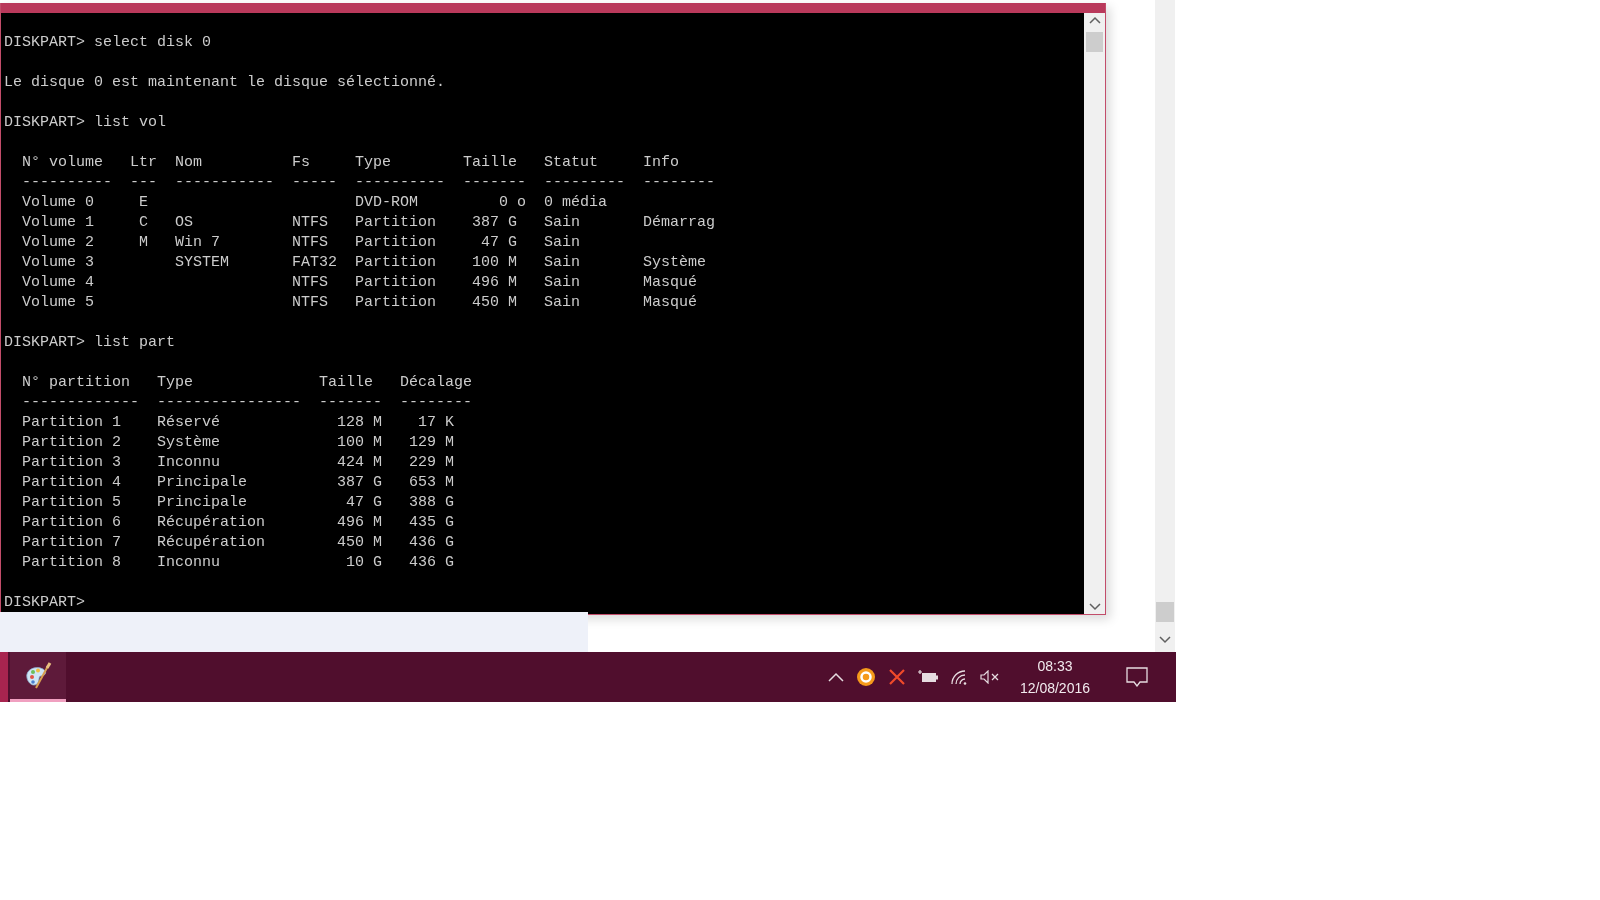 The image size is (1600, 900). I want to click on speaker-muted-icon, so click(989, 677).